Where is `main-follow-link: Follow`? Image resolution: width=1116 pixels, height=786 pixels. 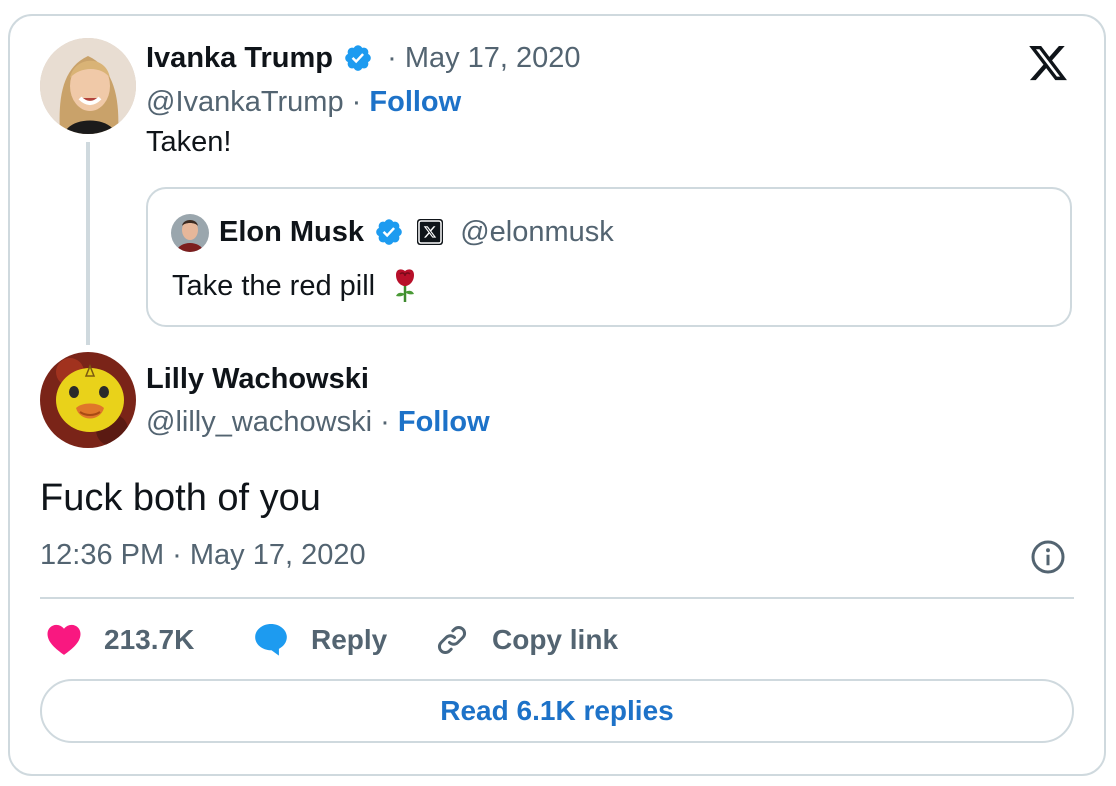
main-follow-link: Follow is located at coordinates (444, 422).